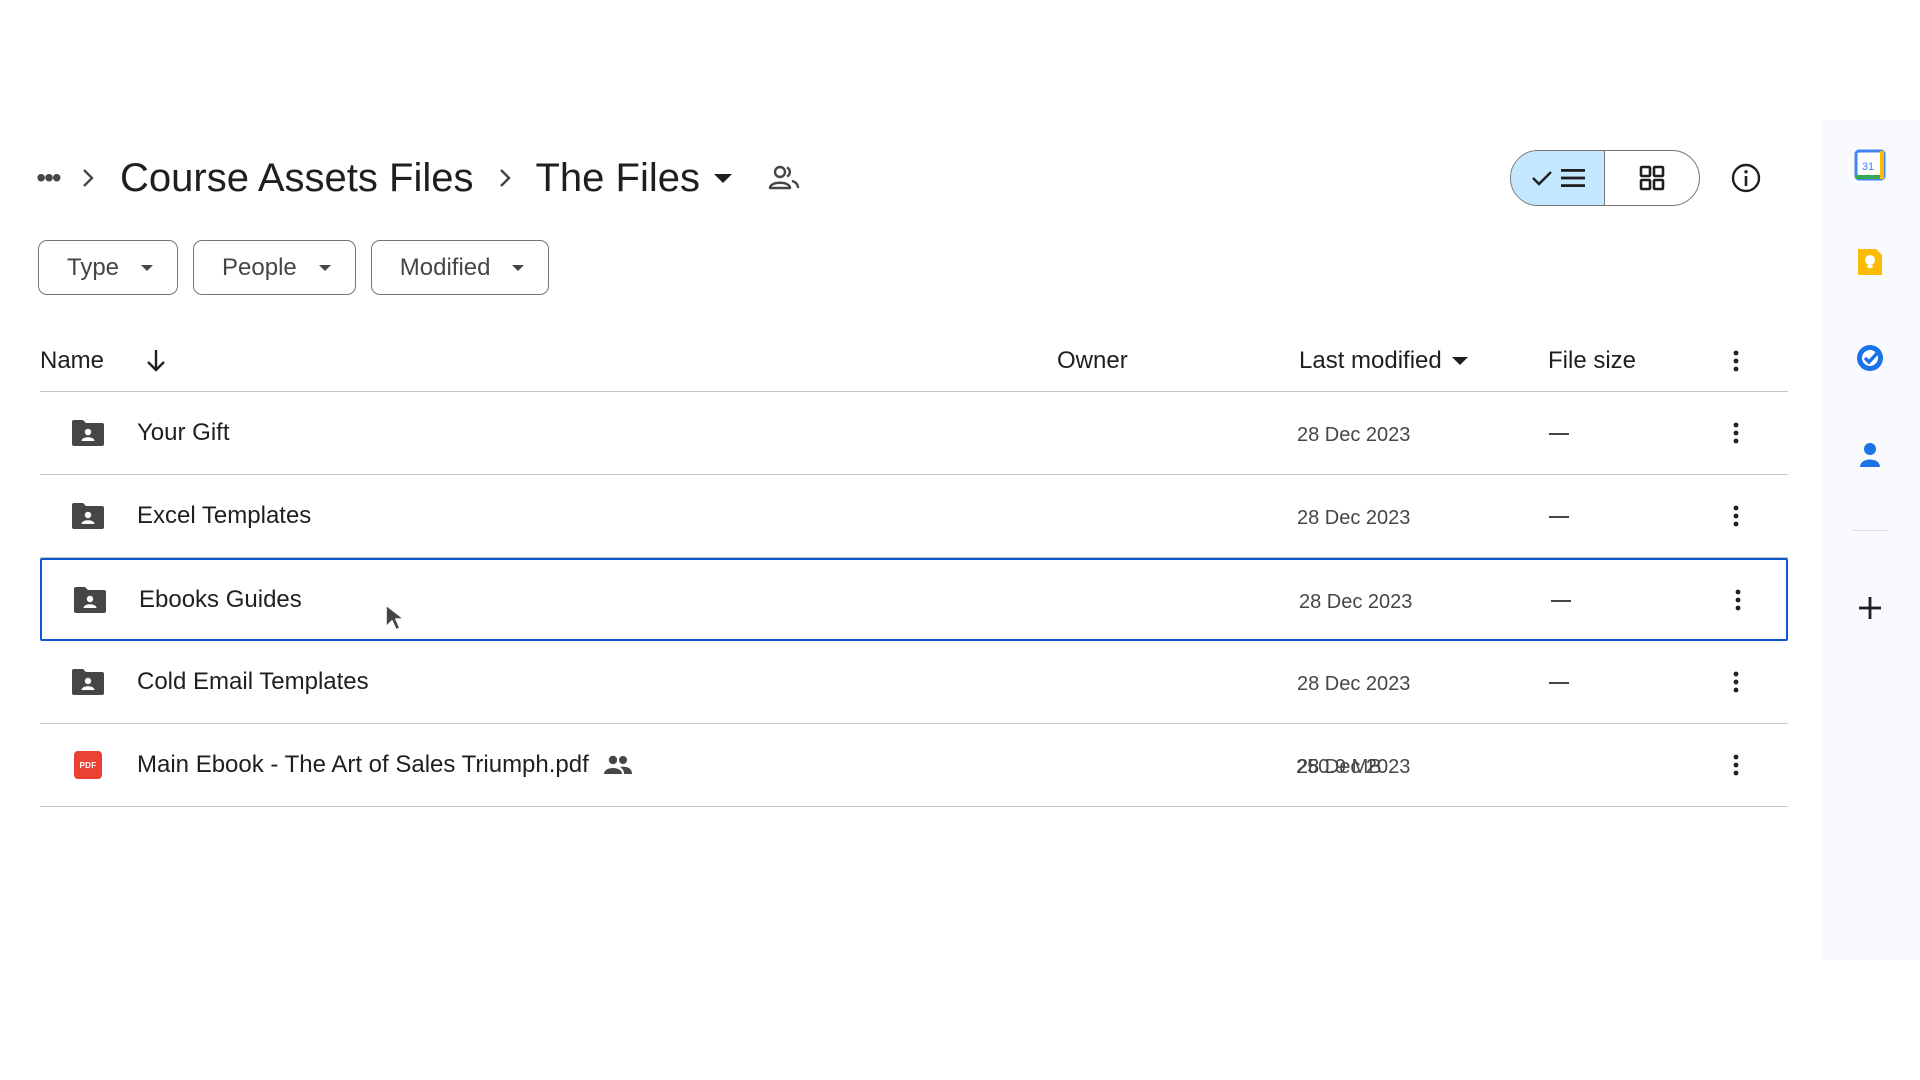 The image size is (1920, 1080). I want to click on contacts-icon, so click(1870, 455).